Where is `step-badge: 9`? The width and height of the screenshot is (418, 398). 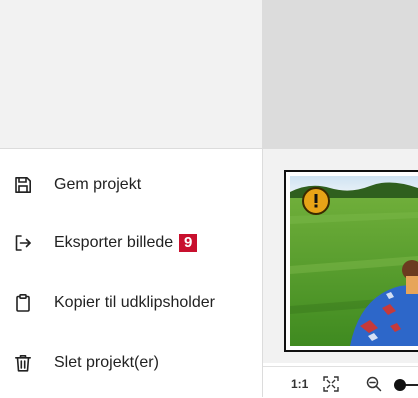 step-badge: 9 is located at coordinates (188, 243).